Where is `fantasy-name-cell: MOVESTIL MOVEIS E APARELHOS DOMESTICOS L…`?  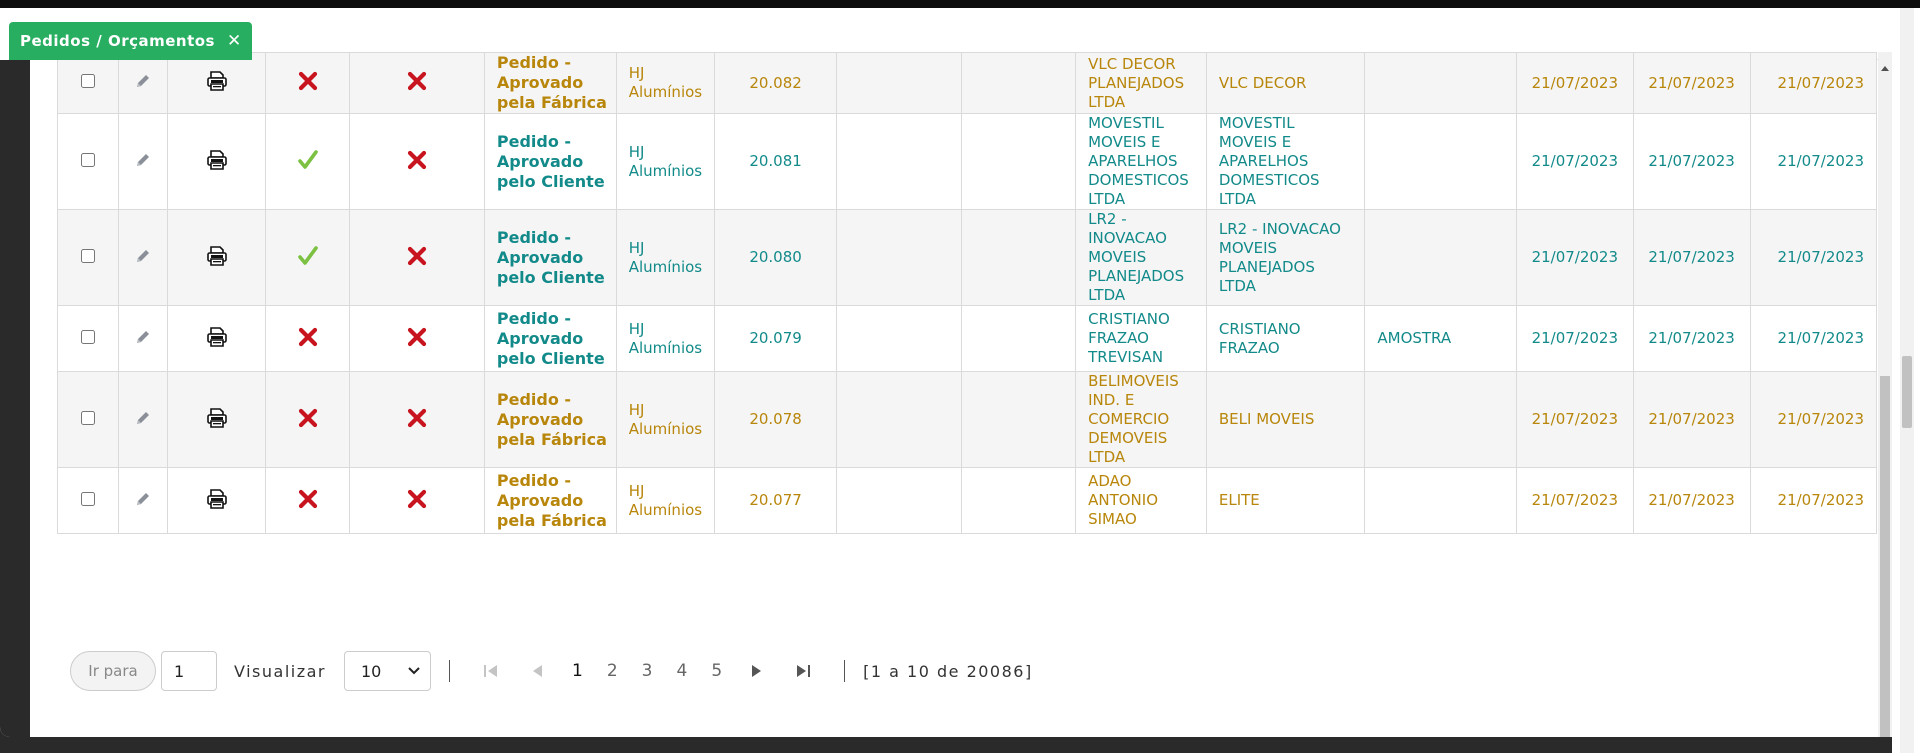
fantasy-name-cell: MOVESTIL MOVEIS E APARELHOS DOMESTICOS L… is located at coordinates (1285, 161).